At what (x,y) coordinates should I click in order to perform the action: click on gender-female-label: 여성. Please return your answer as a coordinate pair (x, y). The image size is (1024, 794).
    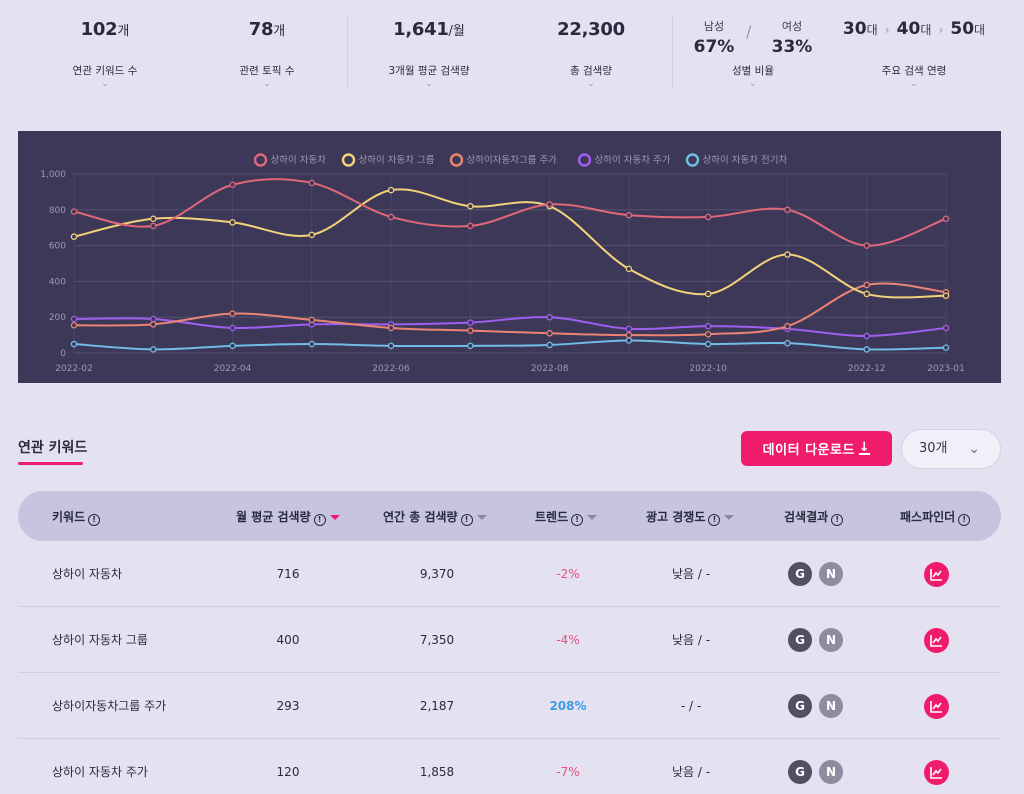
    Looking at the image, I should click on (792, 26).